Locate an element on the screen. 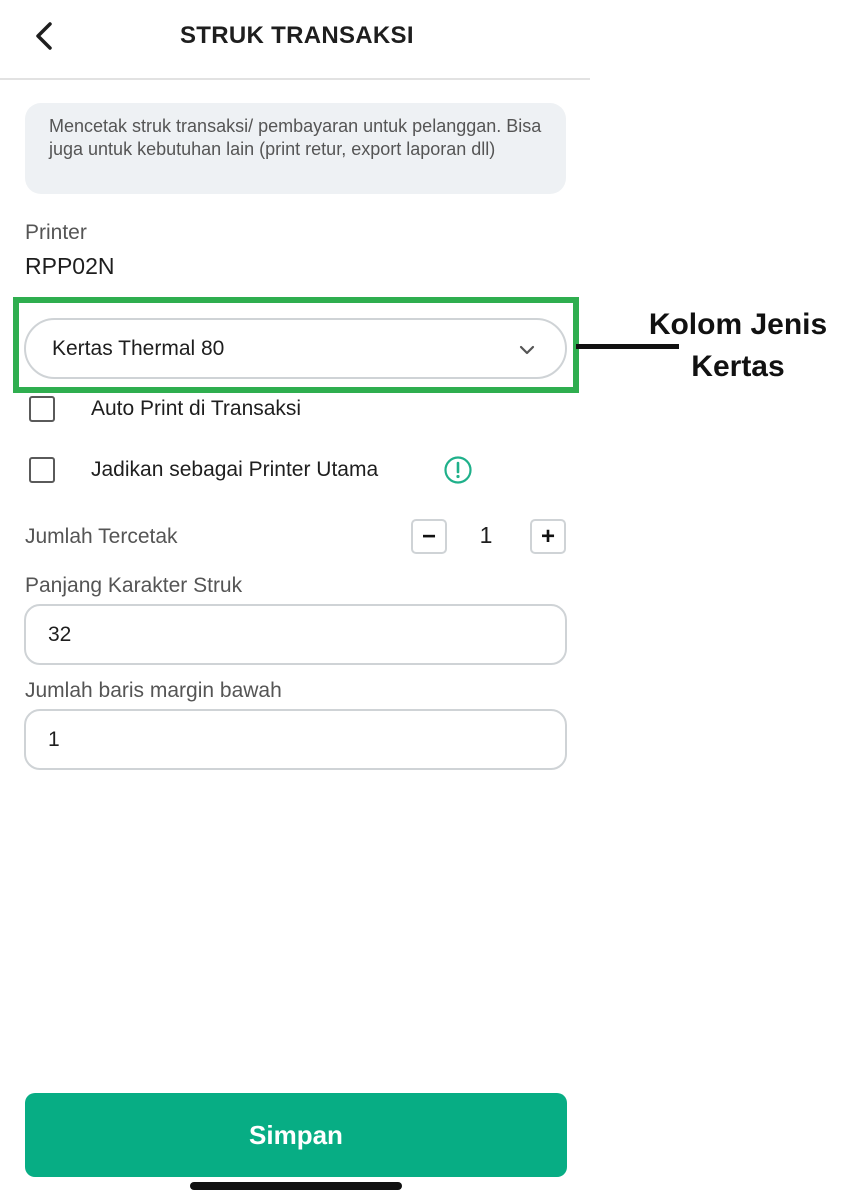 The image size is (841, 1202). annotation-label: Kolom Jenis Kertas is located at coordinates (738, 345).